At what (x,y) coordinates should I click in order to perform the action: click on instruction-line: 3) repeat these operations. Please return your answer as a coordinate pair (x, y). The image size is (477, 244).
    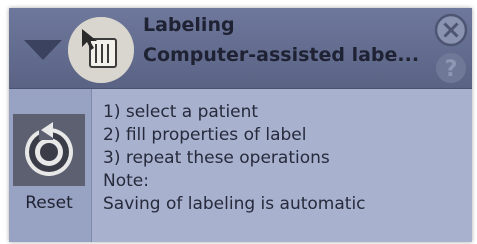
    Looking at the image, I should click on (216, 158).